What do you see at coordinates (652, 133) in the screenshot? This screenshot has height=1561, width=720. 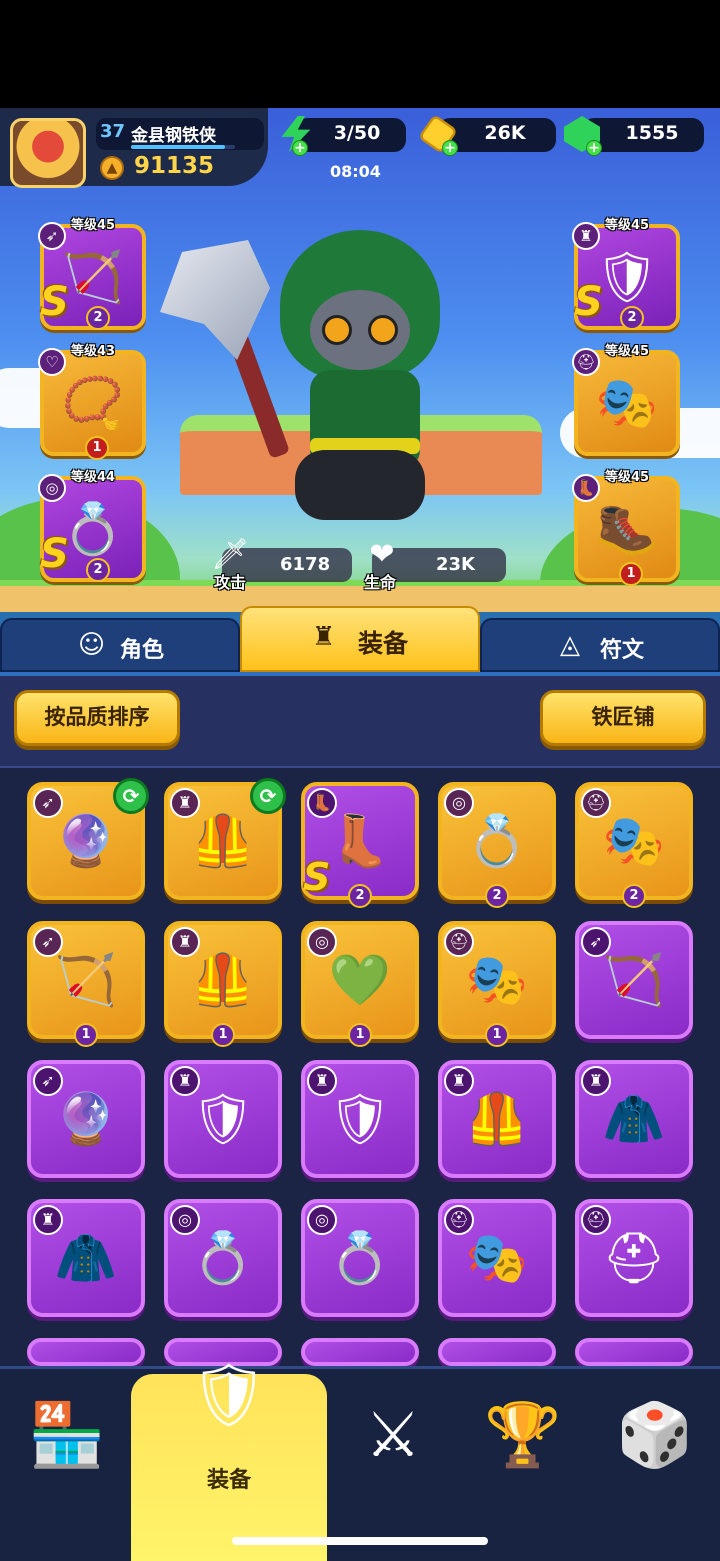 I see `gem-value: 1555` at bounding box center [652, 133].